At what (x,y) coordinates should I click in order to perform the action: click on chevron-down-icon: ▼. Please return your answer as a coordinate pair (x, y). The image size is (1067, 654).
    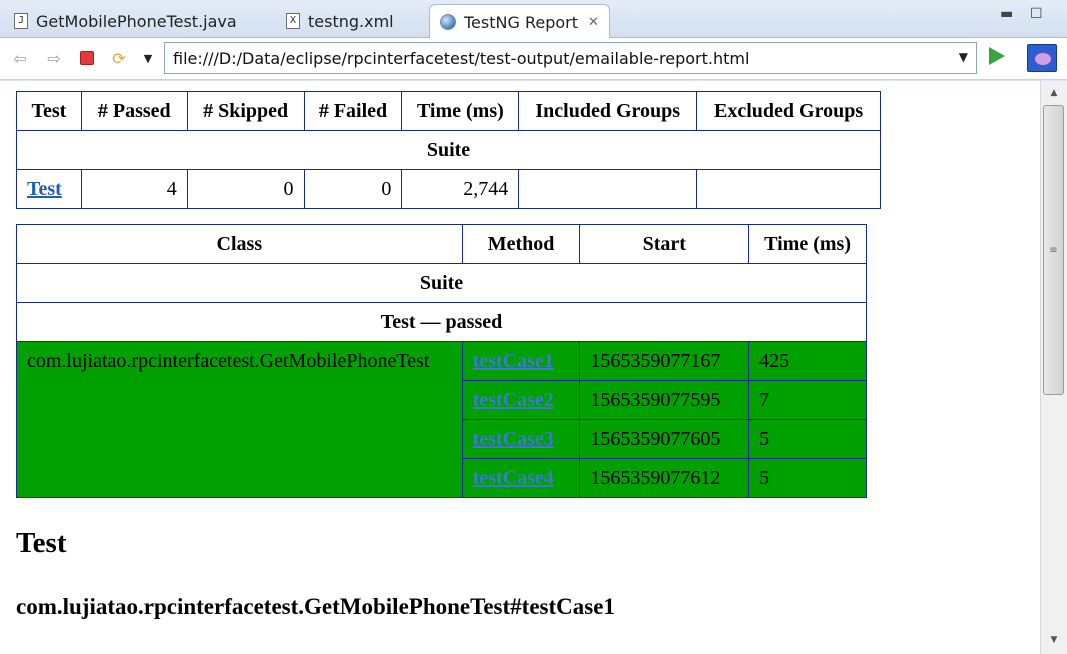
    Looking at the image, I should click on (148, 58).